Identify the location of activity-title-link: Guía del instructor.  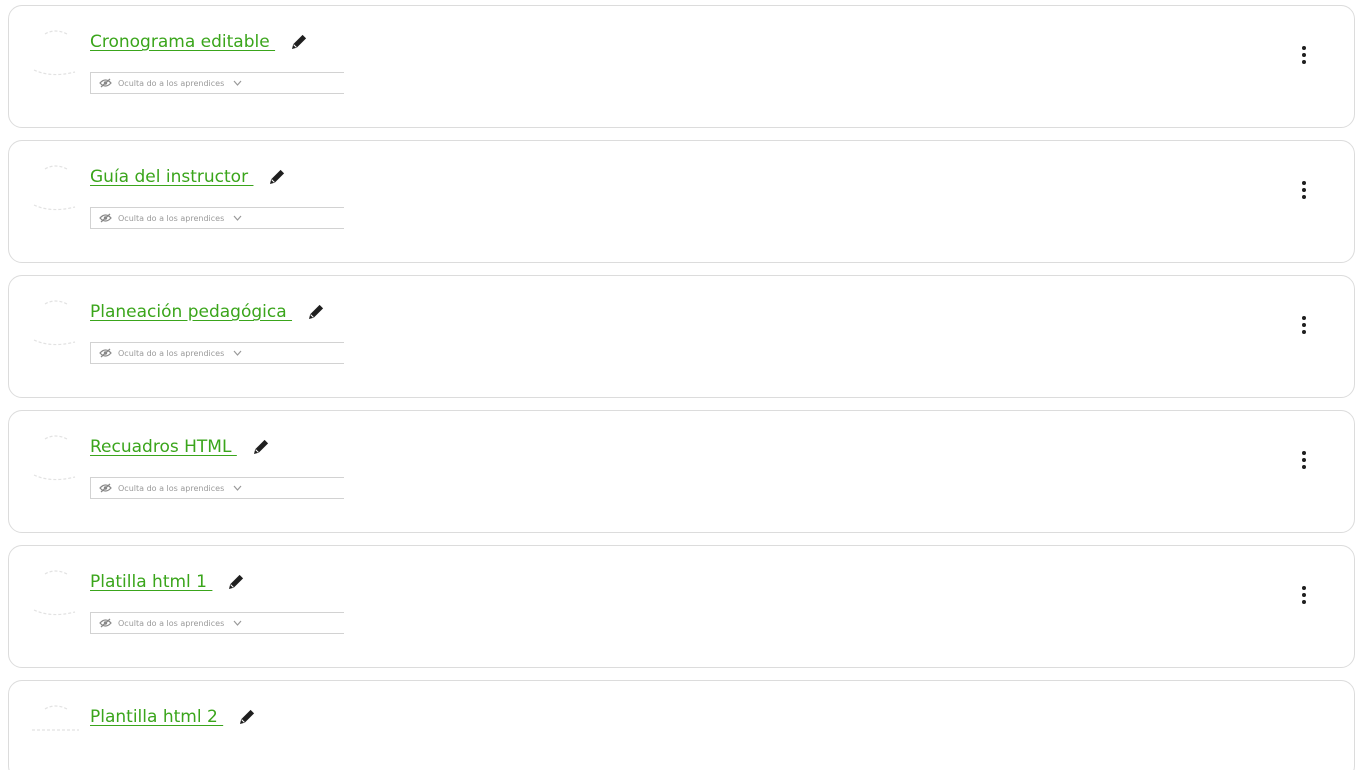
(171, 177).